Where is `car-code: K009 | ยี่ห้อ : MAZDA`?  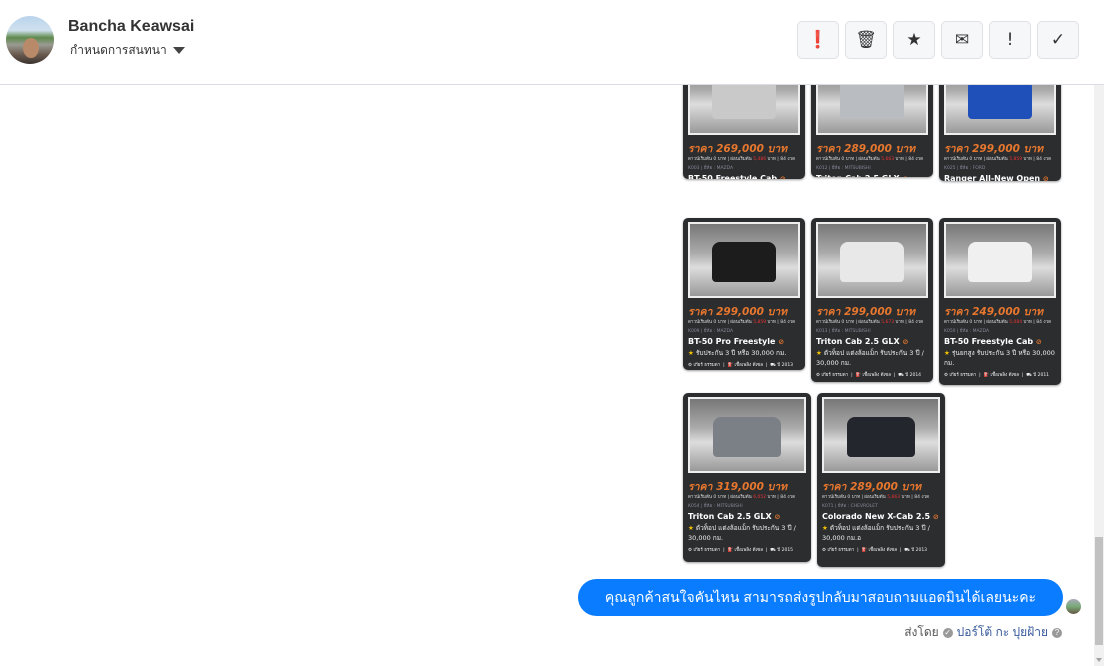
car-code: K009 | ยี่ห้อ : MAZDA is located at coordinates (711, 331).